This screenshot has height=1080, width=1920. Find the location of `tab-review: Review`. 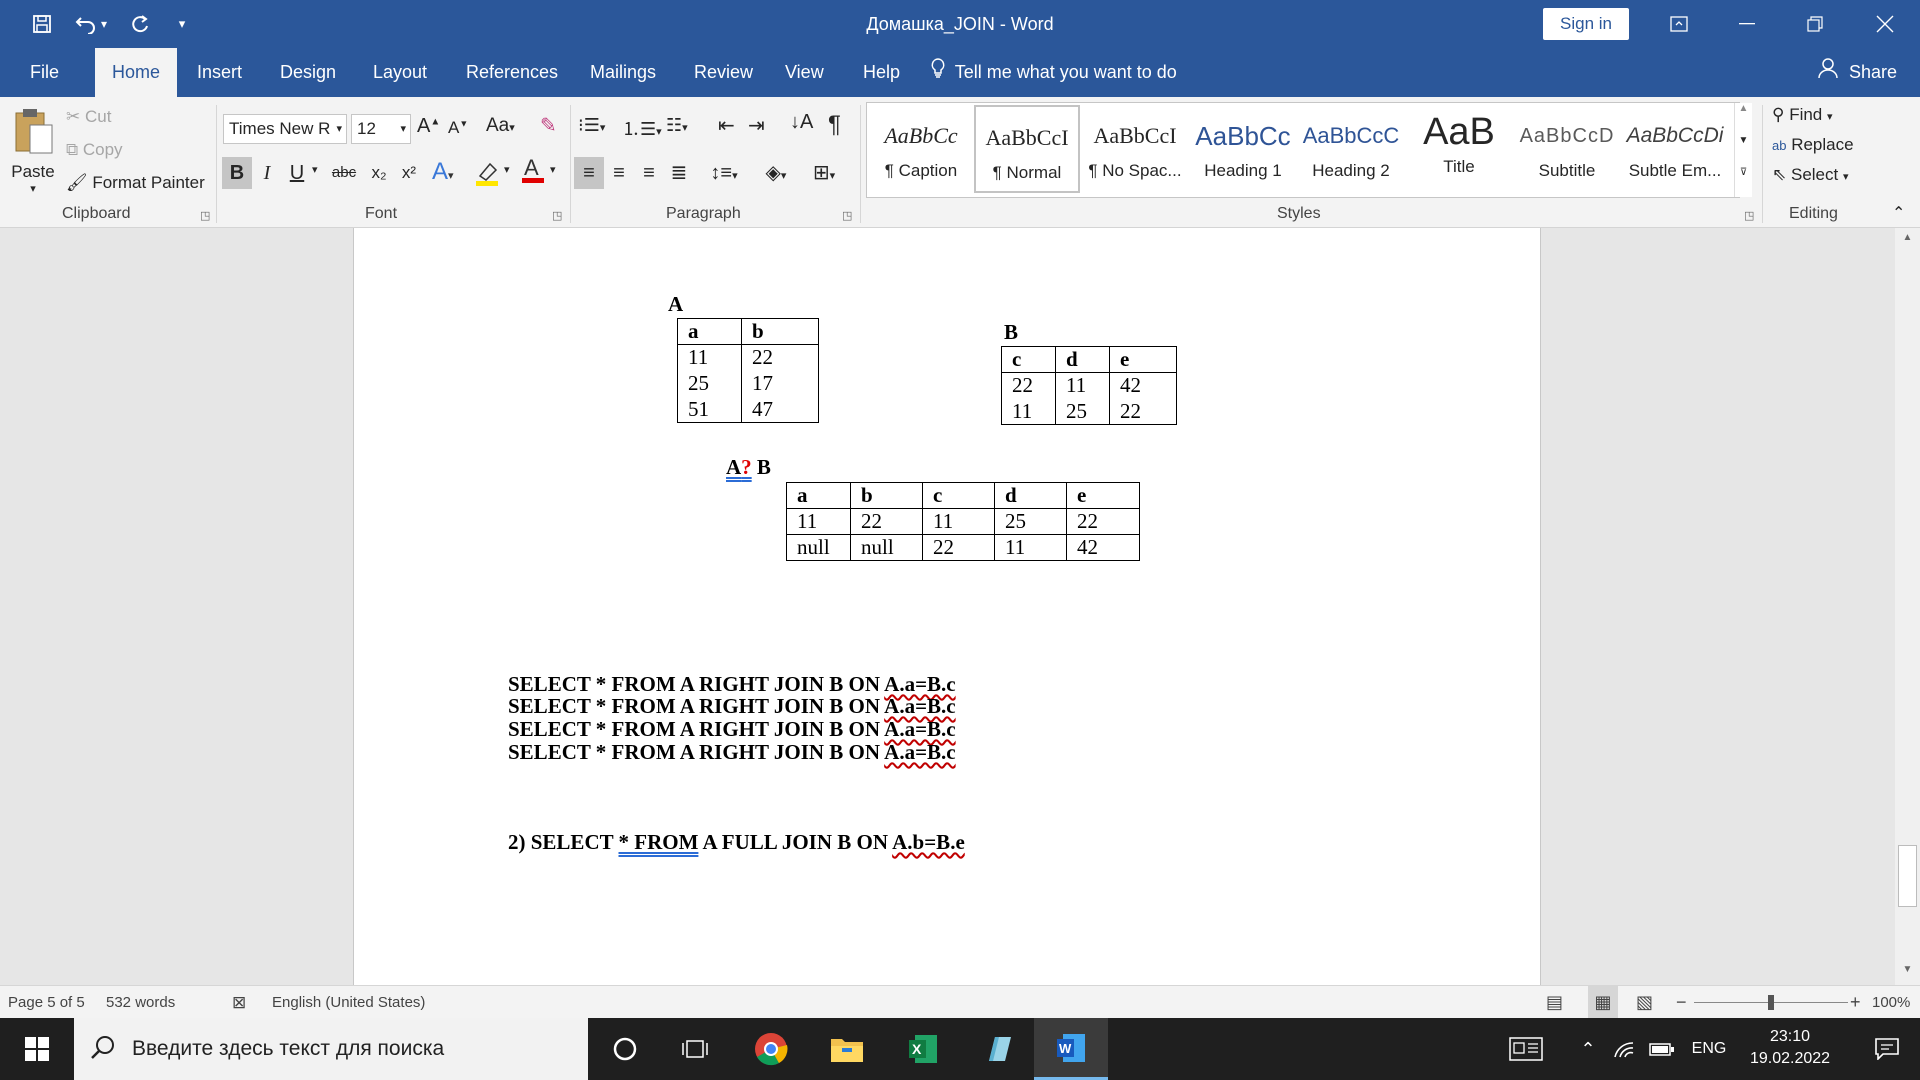

tab-review: Review is located at coordinates (723, 72).